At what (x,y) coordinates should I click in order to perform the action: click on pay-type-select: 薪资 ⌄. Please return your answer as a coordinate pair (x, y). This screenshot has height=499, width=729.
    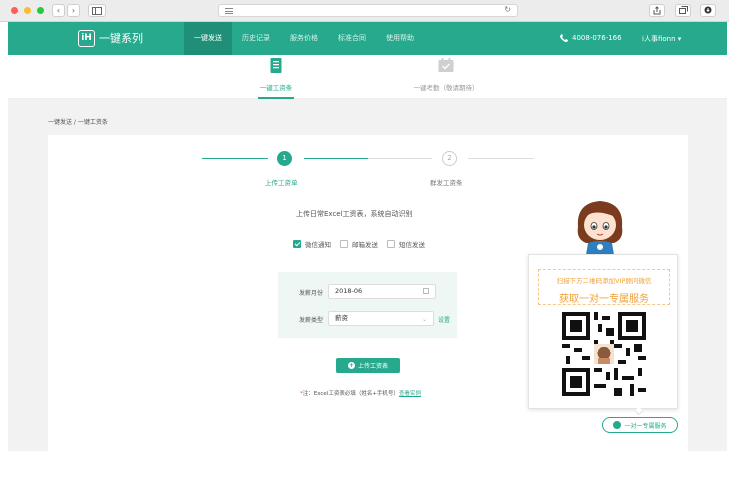
    Looking at the image, I should click on (381, 318).